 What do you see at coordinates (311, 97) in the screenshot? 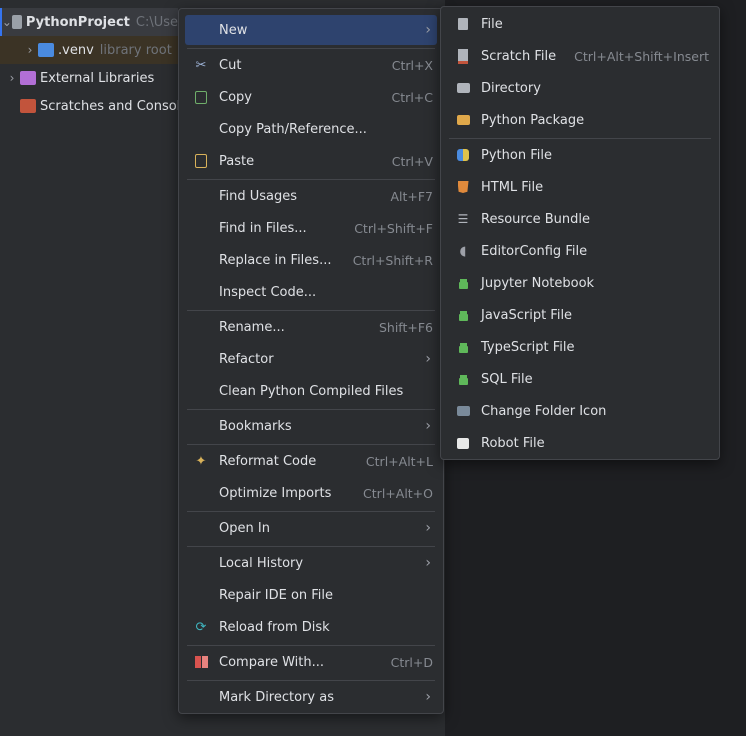
I see `menu-item-copy: Copy Ctrl+C` at bounding box center [311, 97].